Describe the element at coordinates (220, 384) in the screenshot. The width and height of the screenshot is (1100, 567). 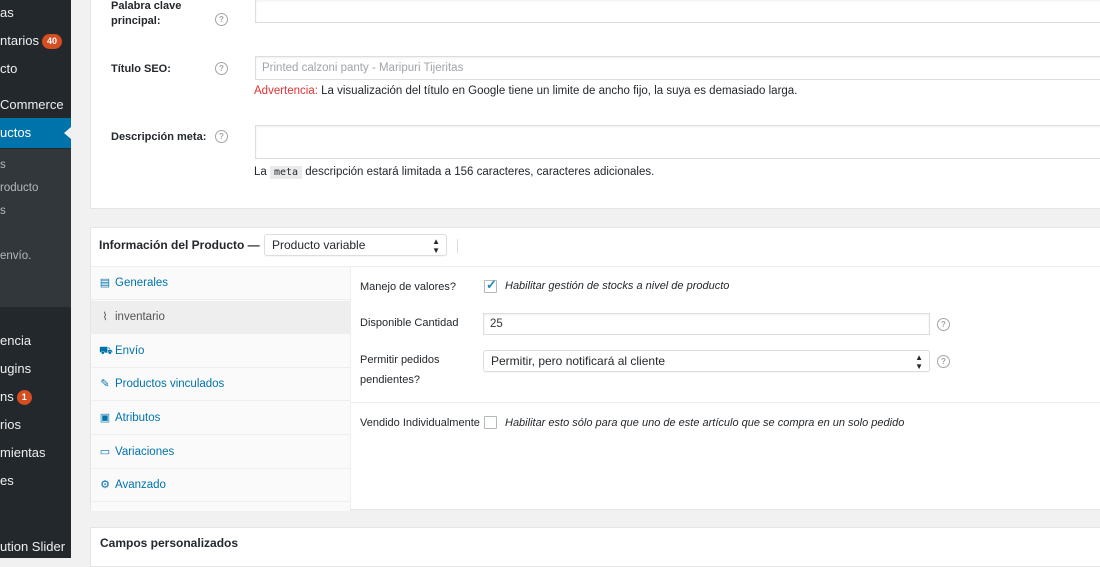
I see `tab-linked-products: ✎ Productos vinculados` at that location.